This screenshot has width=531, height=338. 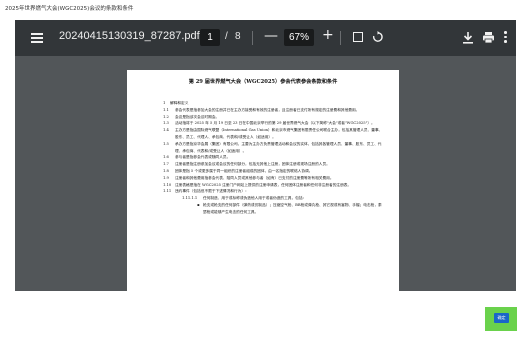 What do you see at coordinates (166, 130) in the screenshot?
I see `clause-number: 1.4` at bounding box center [166, 130].